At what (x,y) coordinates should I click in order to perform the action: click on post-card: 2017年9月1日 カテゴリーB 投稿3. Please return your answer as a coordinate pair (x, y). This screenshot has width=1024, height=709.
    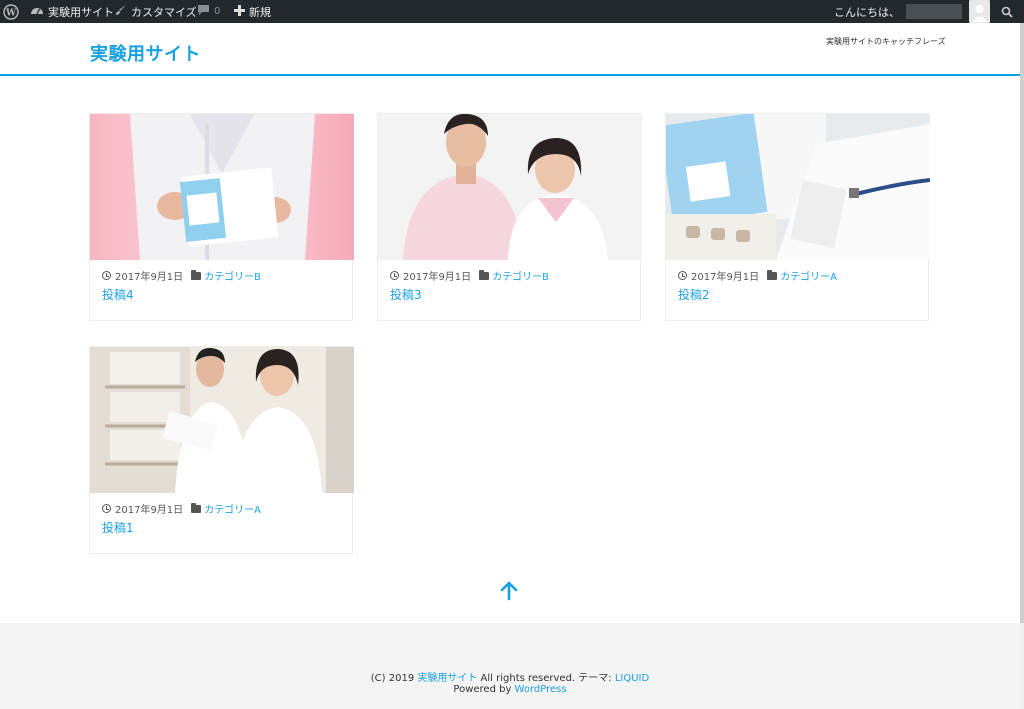
    Looking at the image, I should click on (509, 217).